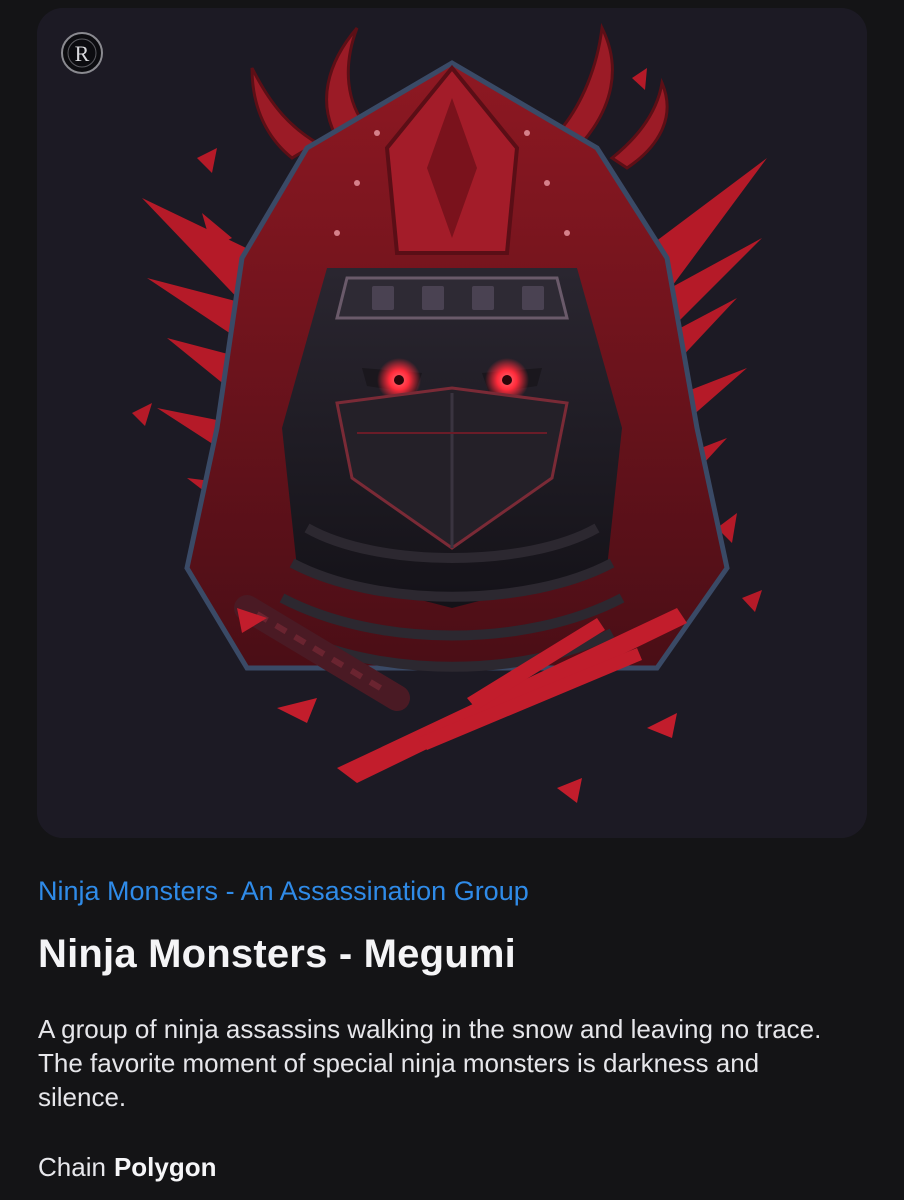 The image size is (904, 1200). I want to click on collection-link: Ninja Monsters - An Assassination Group, so click(283, 891).